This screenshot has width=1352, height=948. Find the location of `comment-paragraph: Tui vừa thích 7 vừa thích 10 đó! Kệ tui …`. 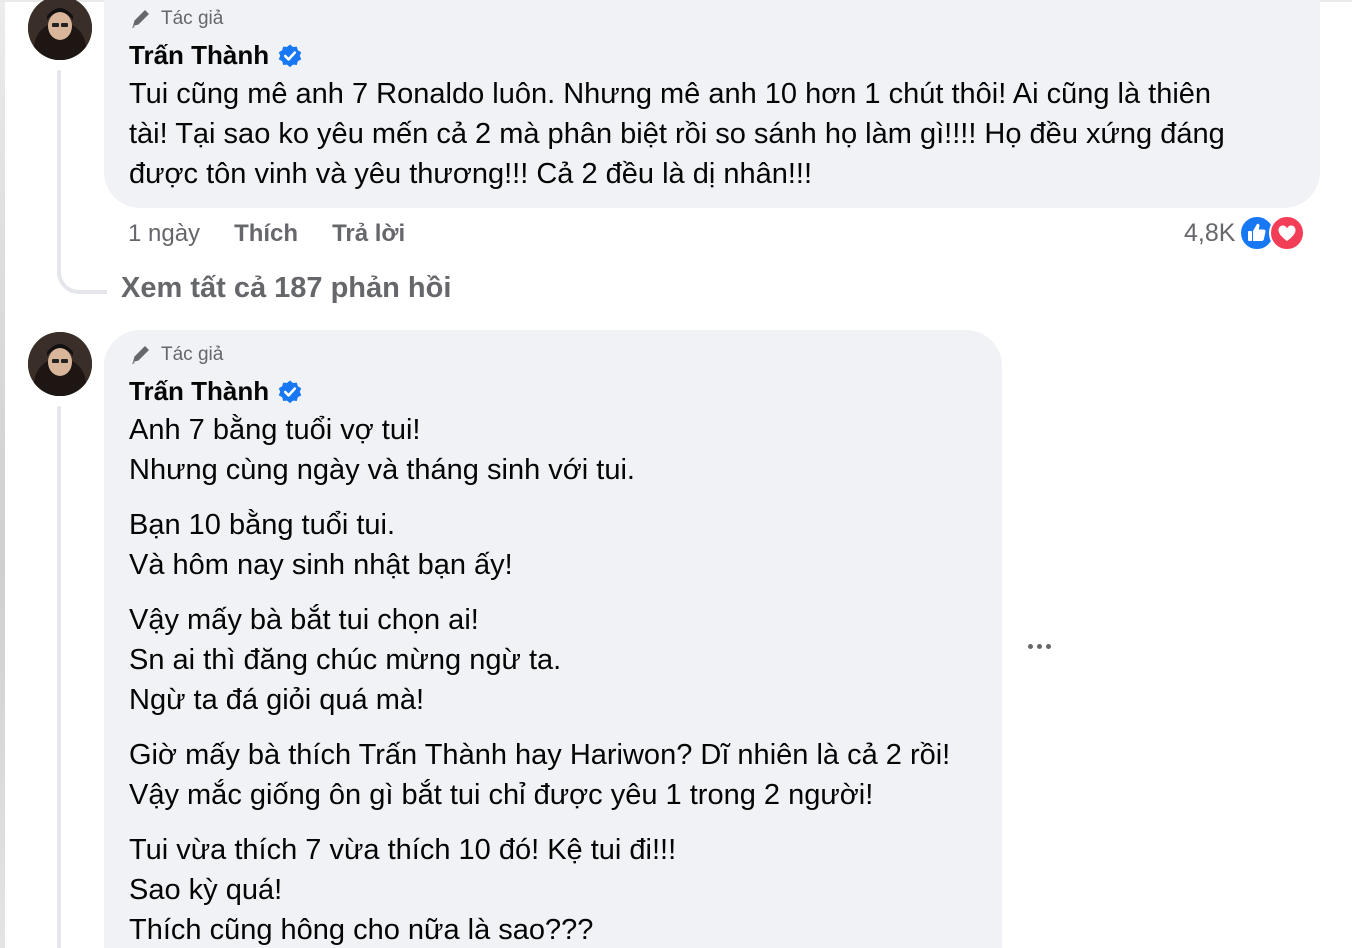

comment-paragraph: Tui vừa thích 7 vừa thích 10 đó! Kệ tui … is located at coordinates (403, 890).